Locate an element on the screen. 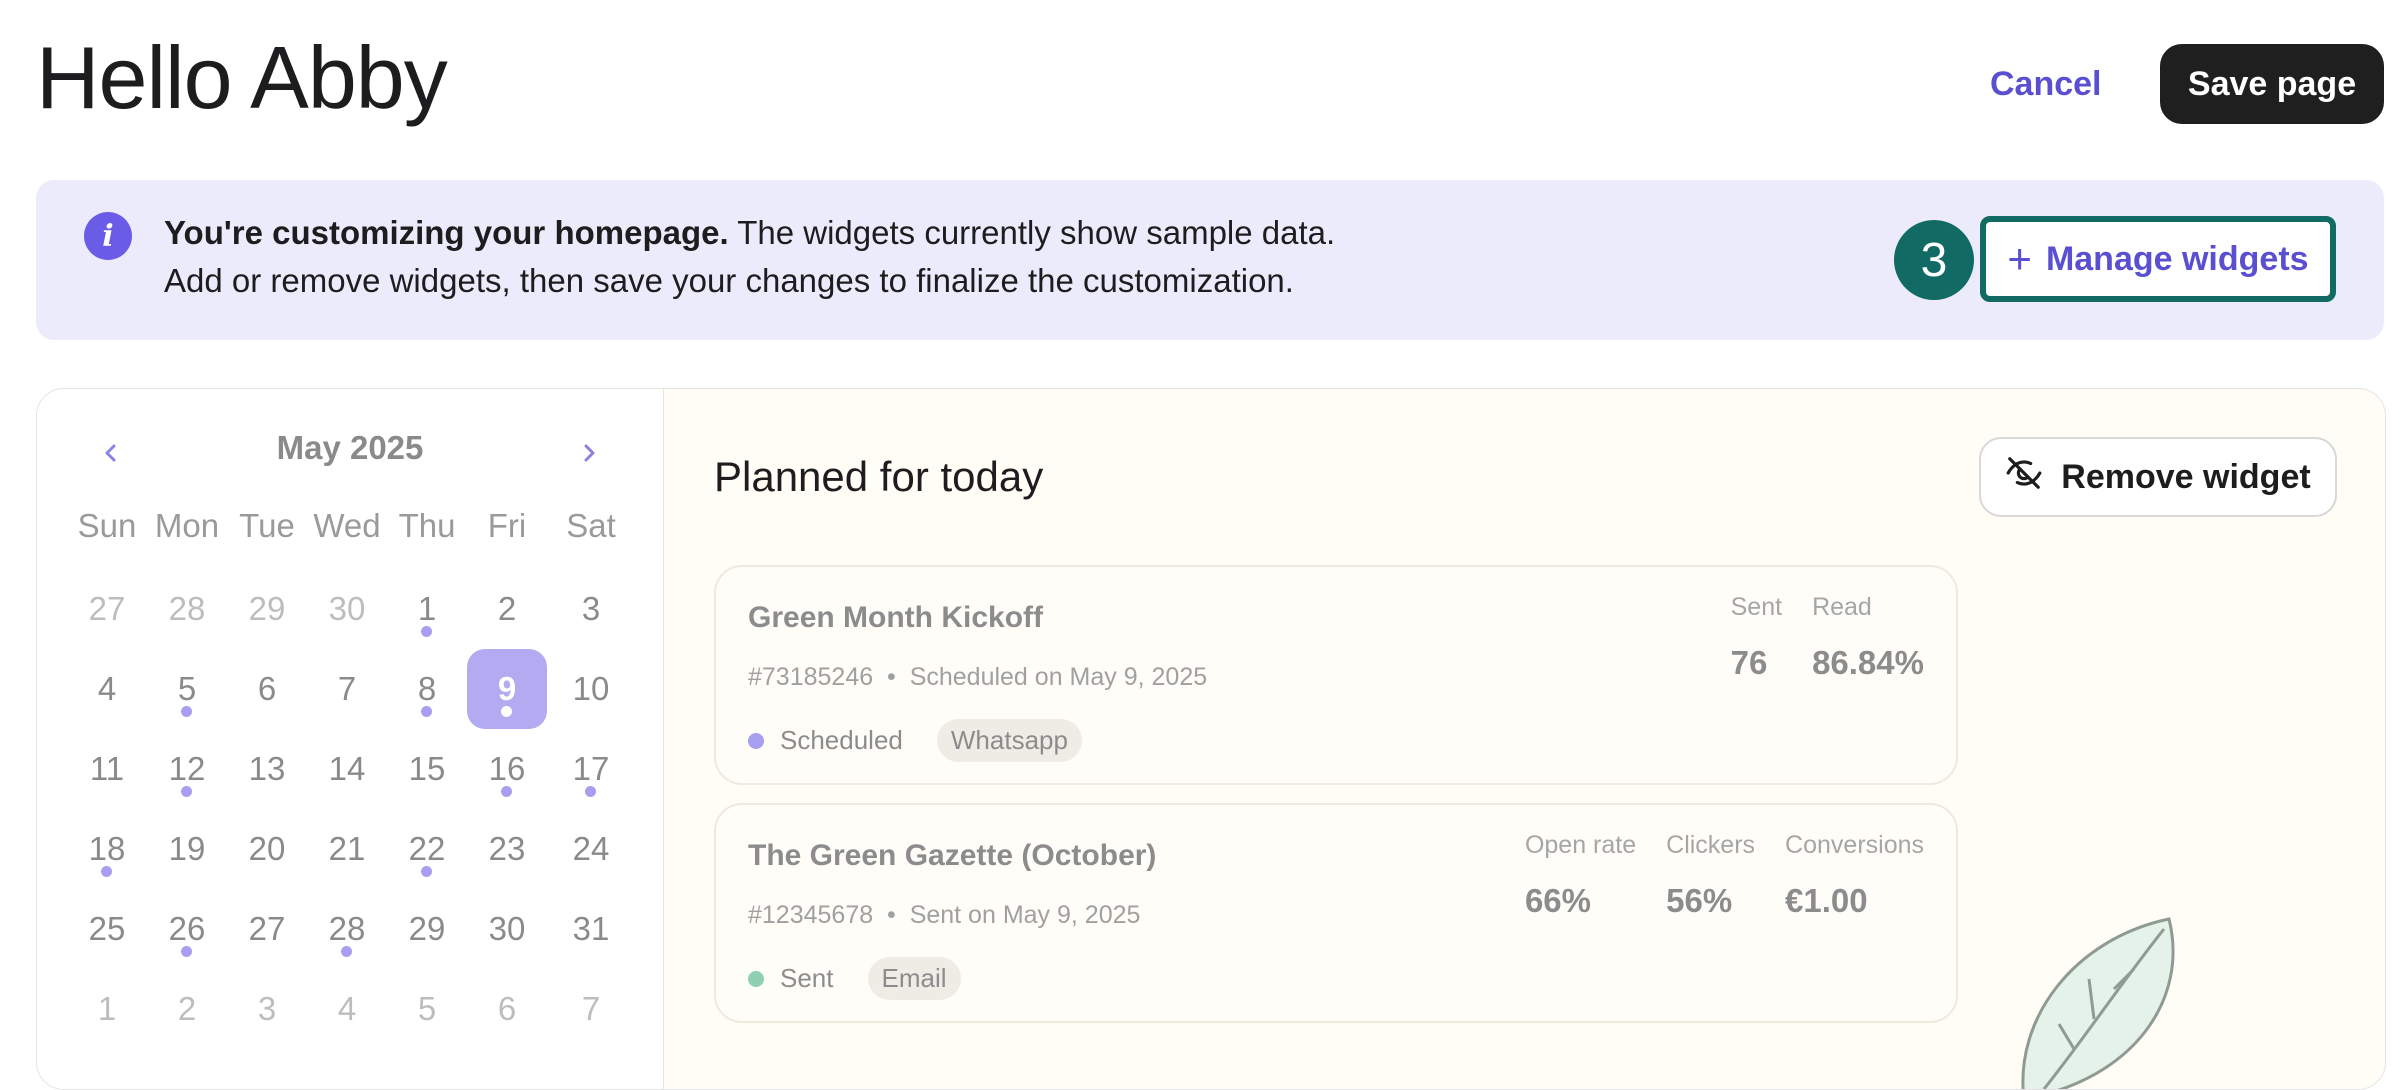 Image resolution: width=2404 pixels, height=1090 pixels. calendar-day: 12 is located at coordinates (187, 769).